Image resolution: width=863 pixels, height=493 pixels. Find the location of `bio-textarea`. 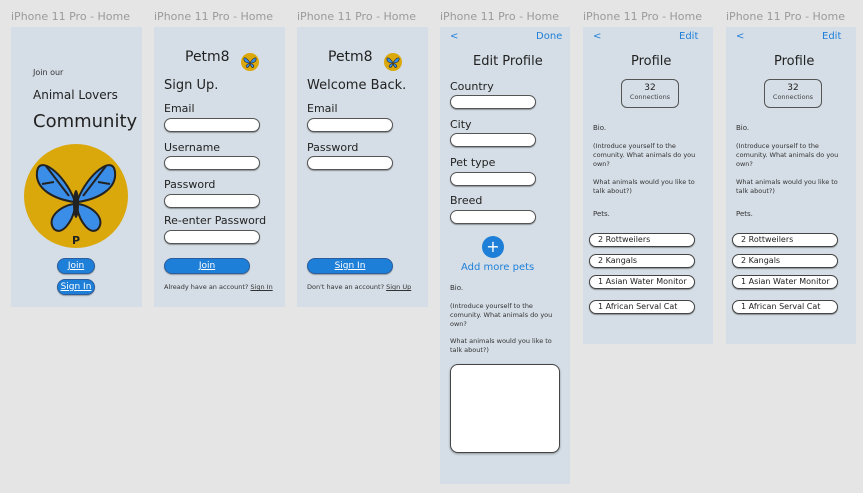

bio-textarea is located at coordinates (505, 408).